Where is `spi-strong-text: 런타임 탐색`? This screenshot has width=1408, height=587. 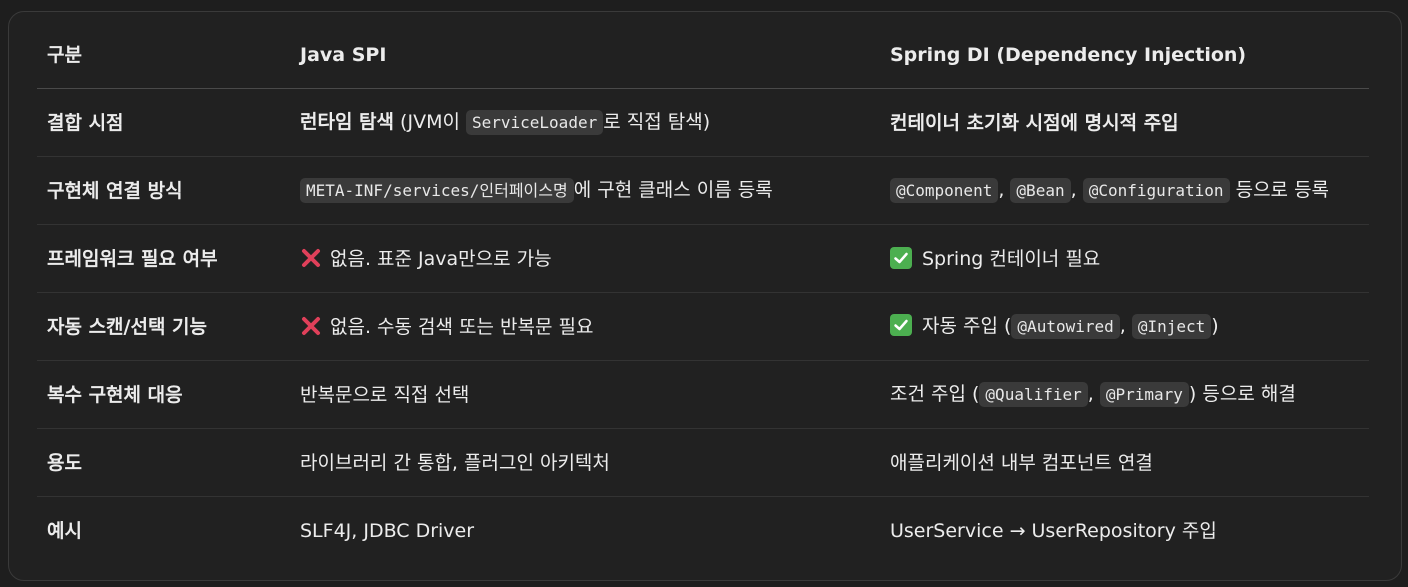 spi-strong-text: 런타임 탐색 is located at coordinates (347, 122).